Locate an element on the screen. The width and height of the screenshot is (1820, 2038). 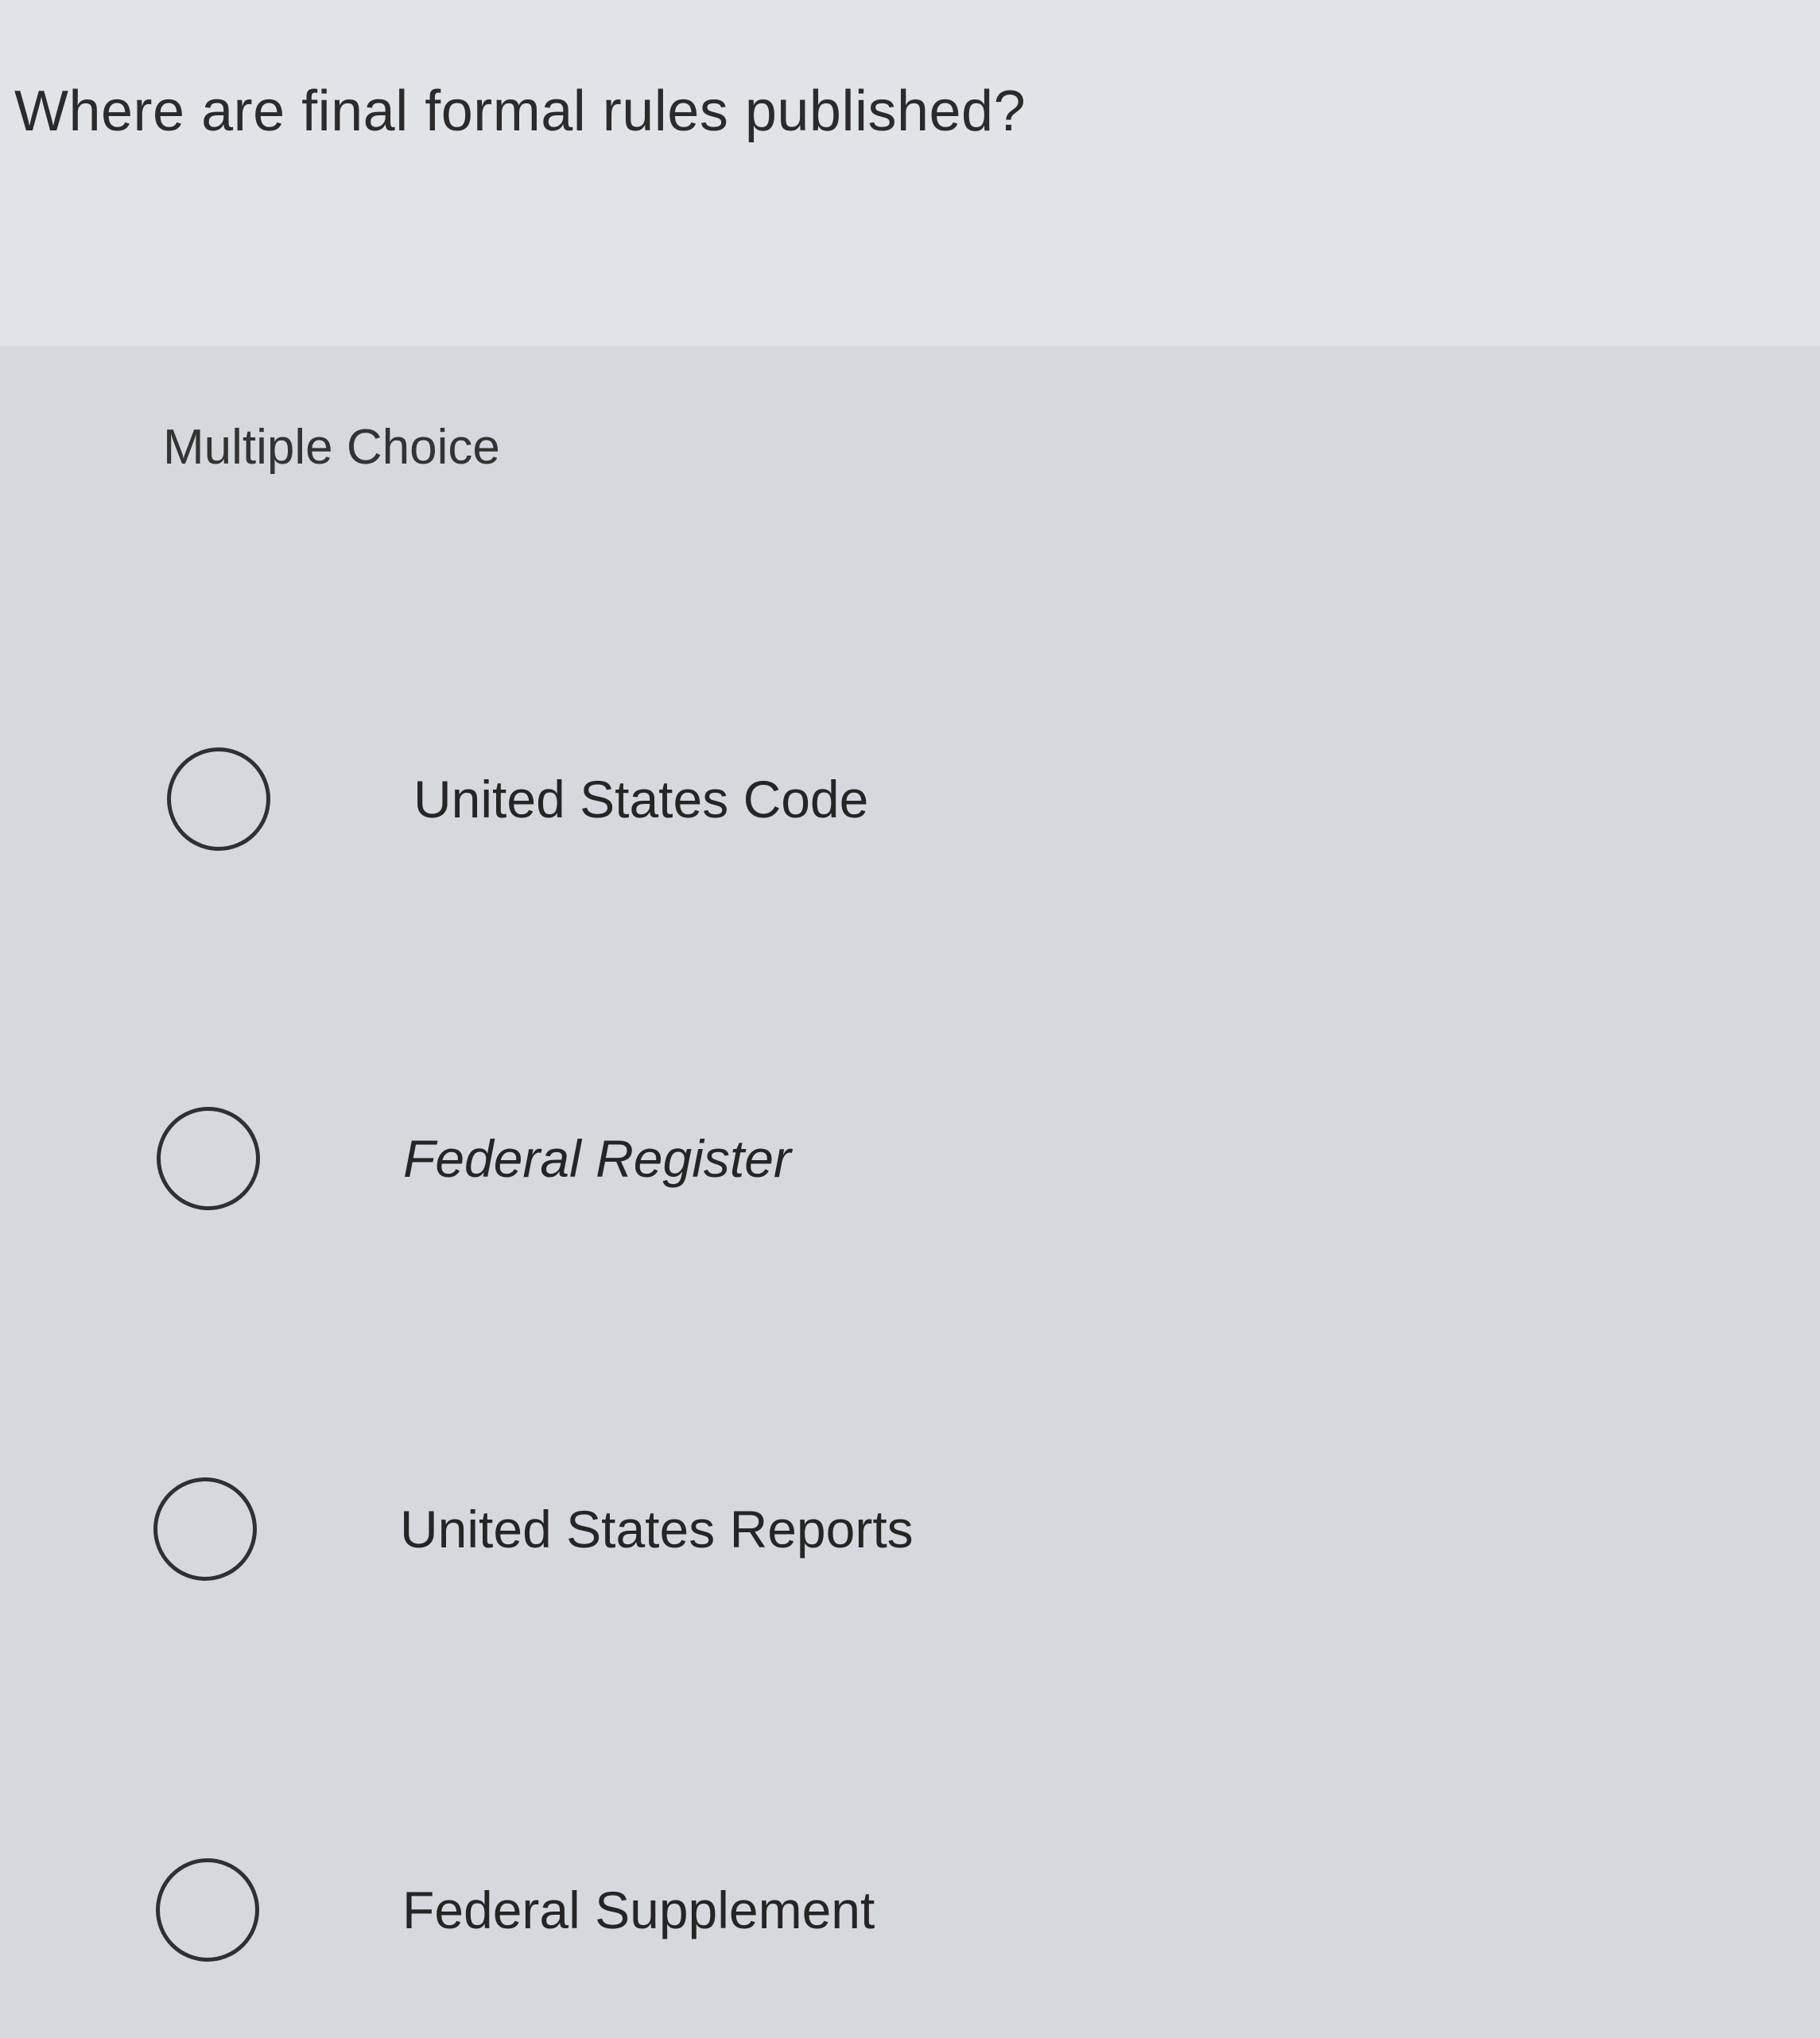
answer-option-4: Federal Supplement is located at coordinates (688, 1913).